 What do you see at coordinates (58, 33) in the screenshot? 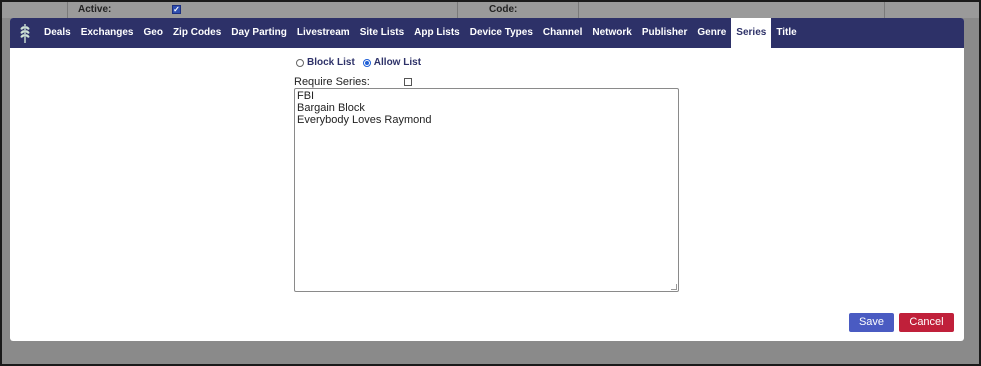
I see `tab-deals: Deals` at bounding box center [58, 33].